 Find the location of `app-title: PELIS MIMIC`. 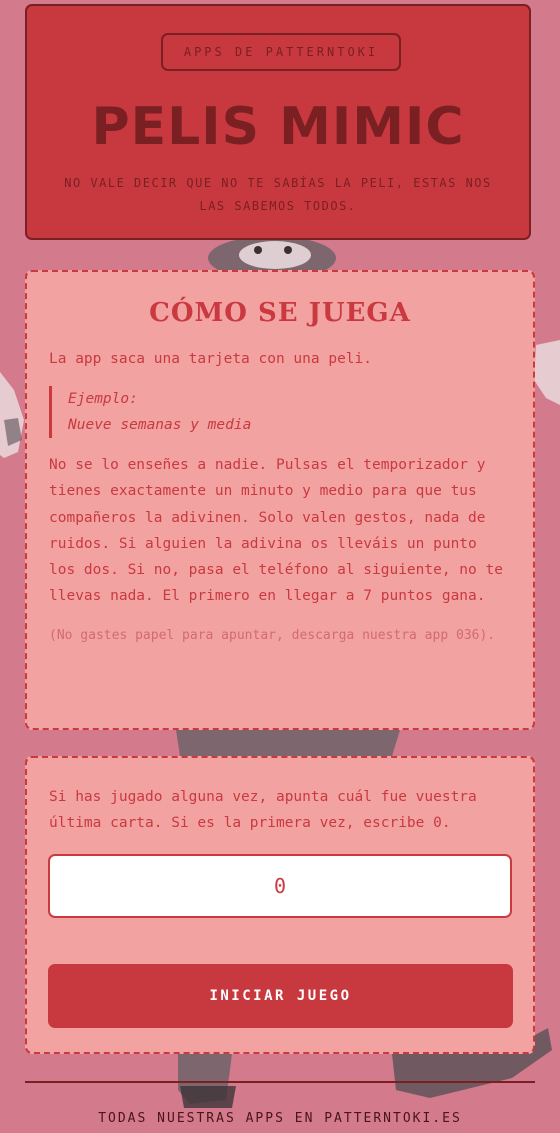

app-title: PELIS MIMIC is located at coordinates (278, 127).